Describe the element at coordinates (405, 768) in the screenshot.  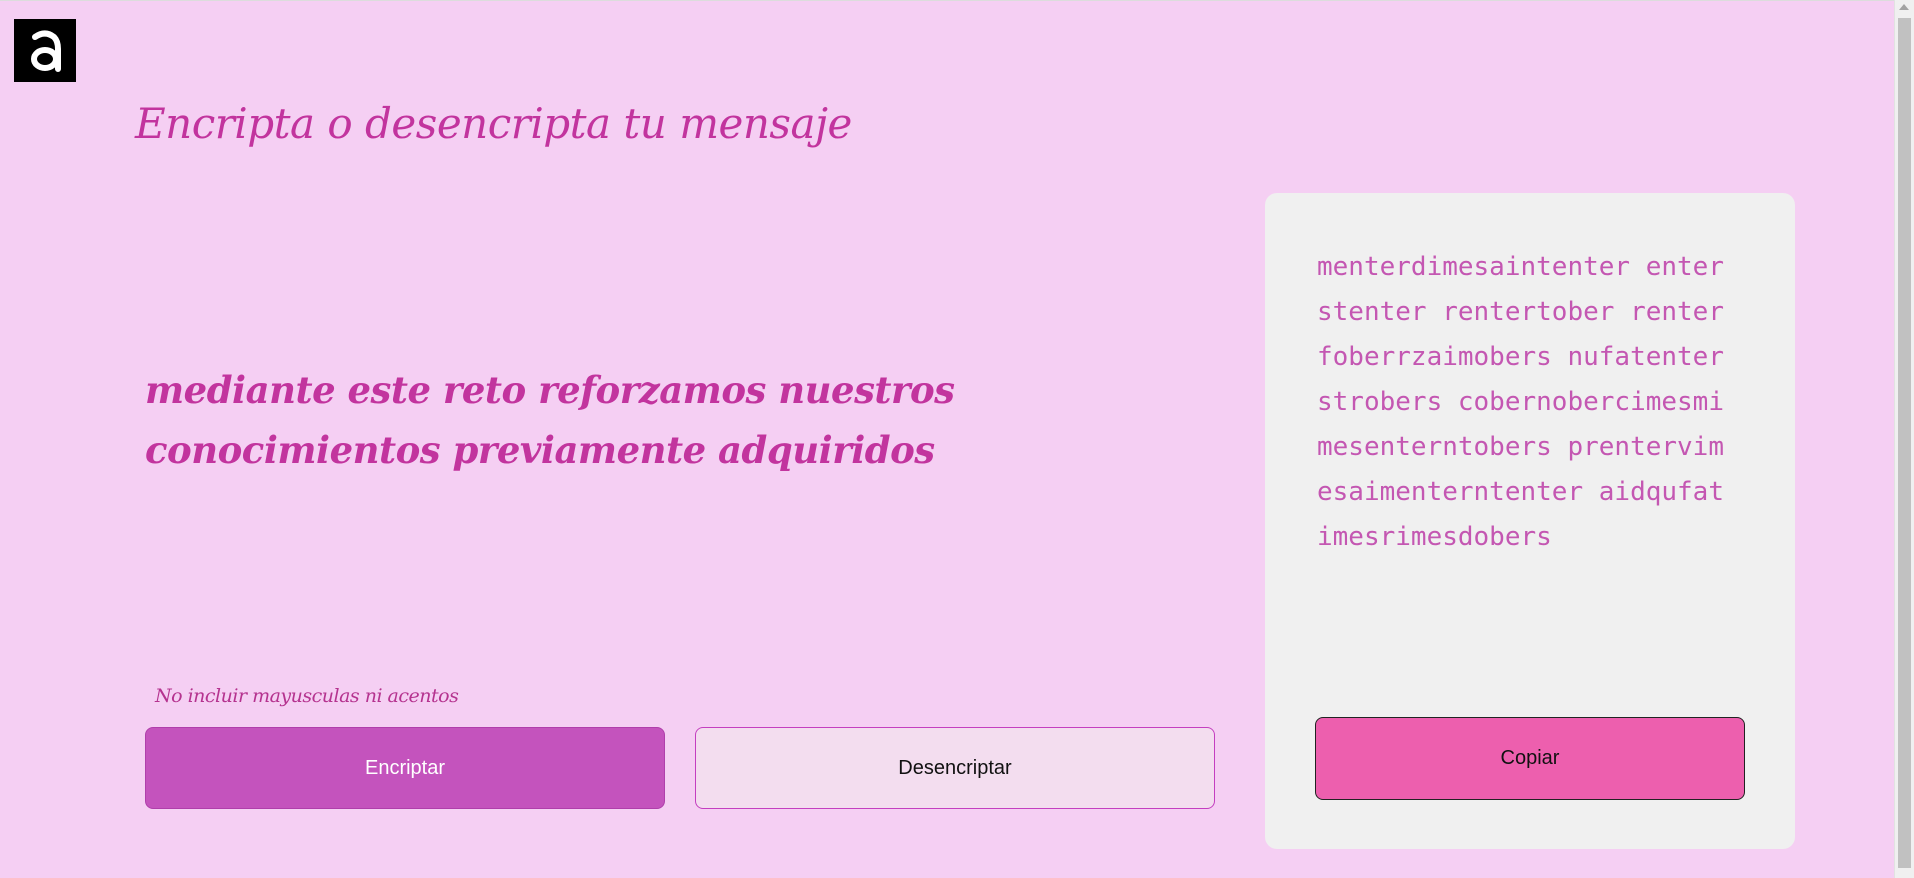
I see `encrypt-button: Encriptar` at that location.